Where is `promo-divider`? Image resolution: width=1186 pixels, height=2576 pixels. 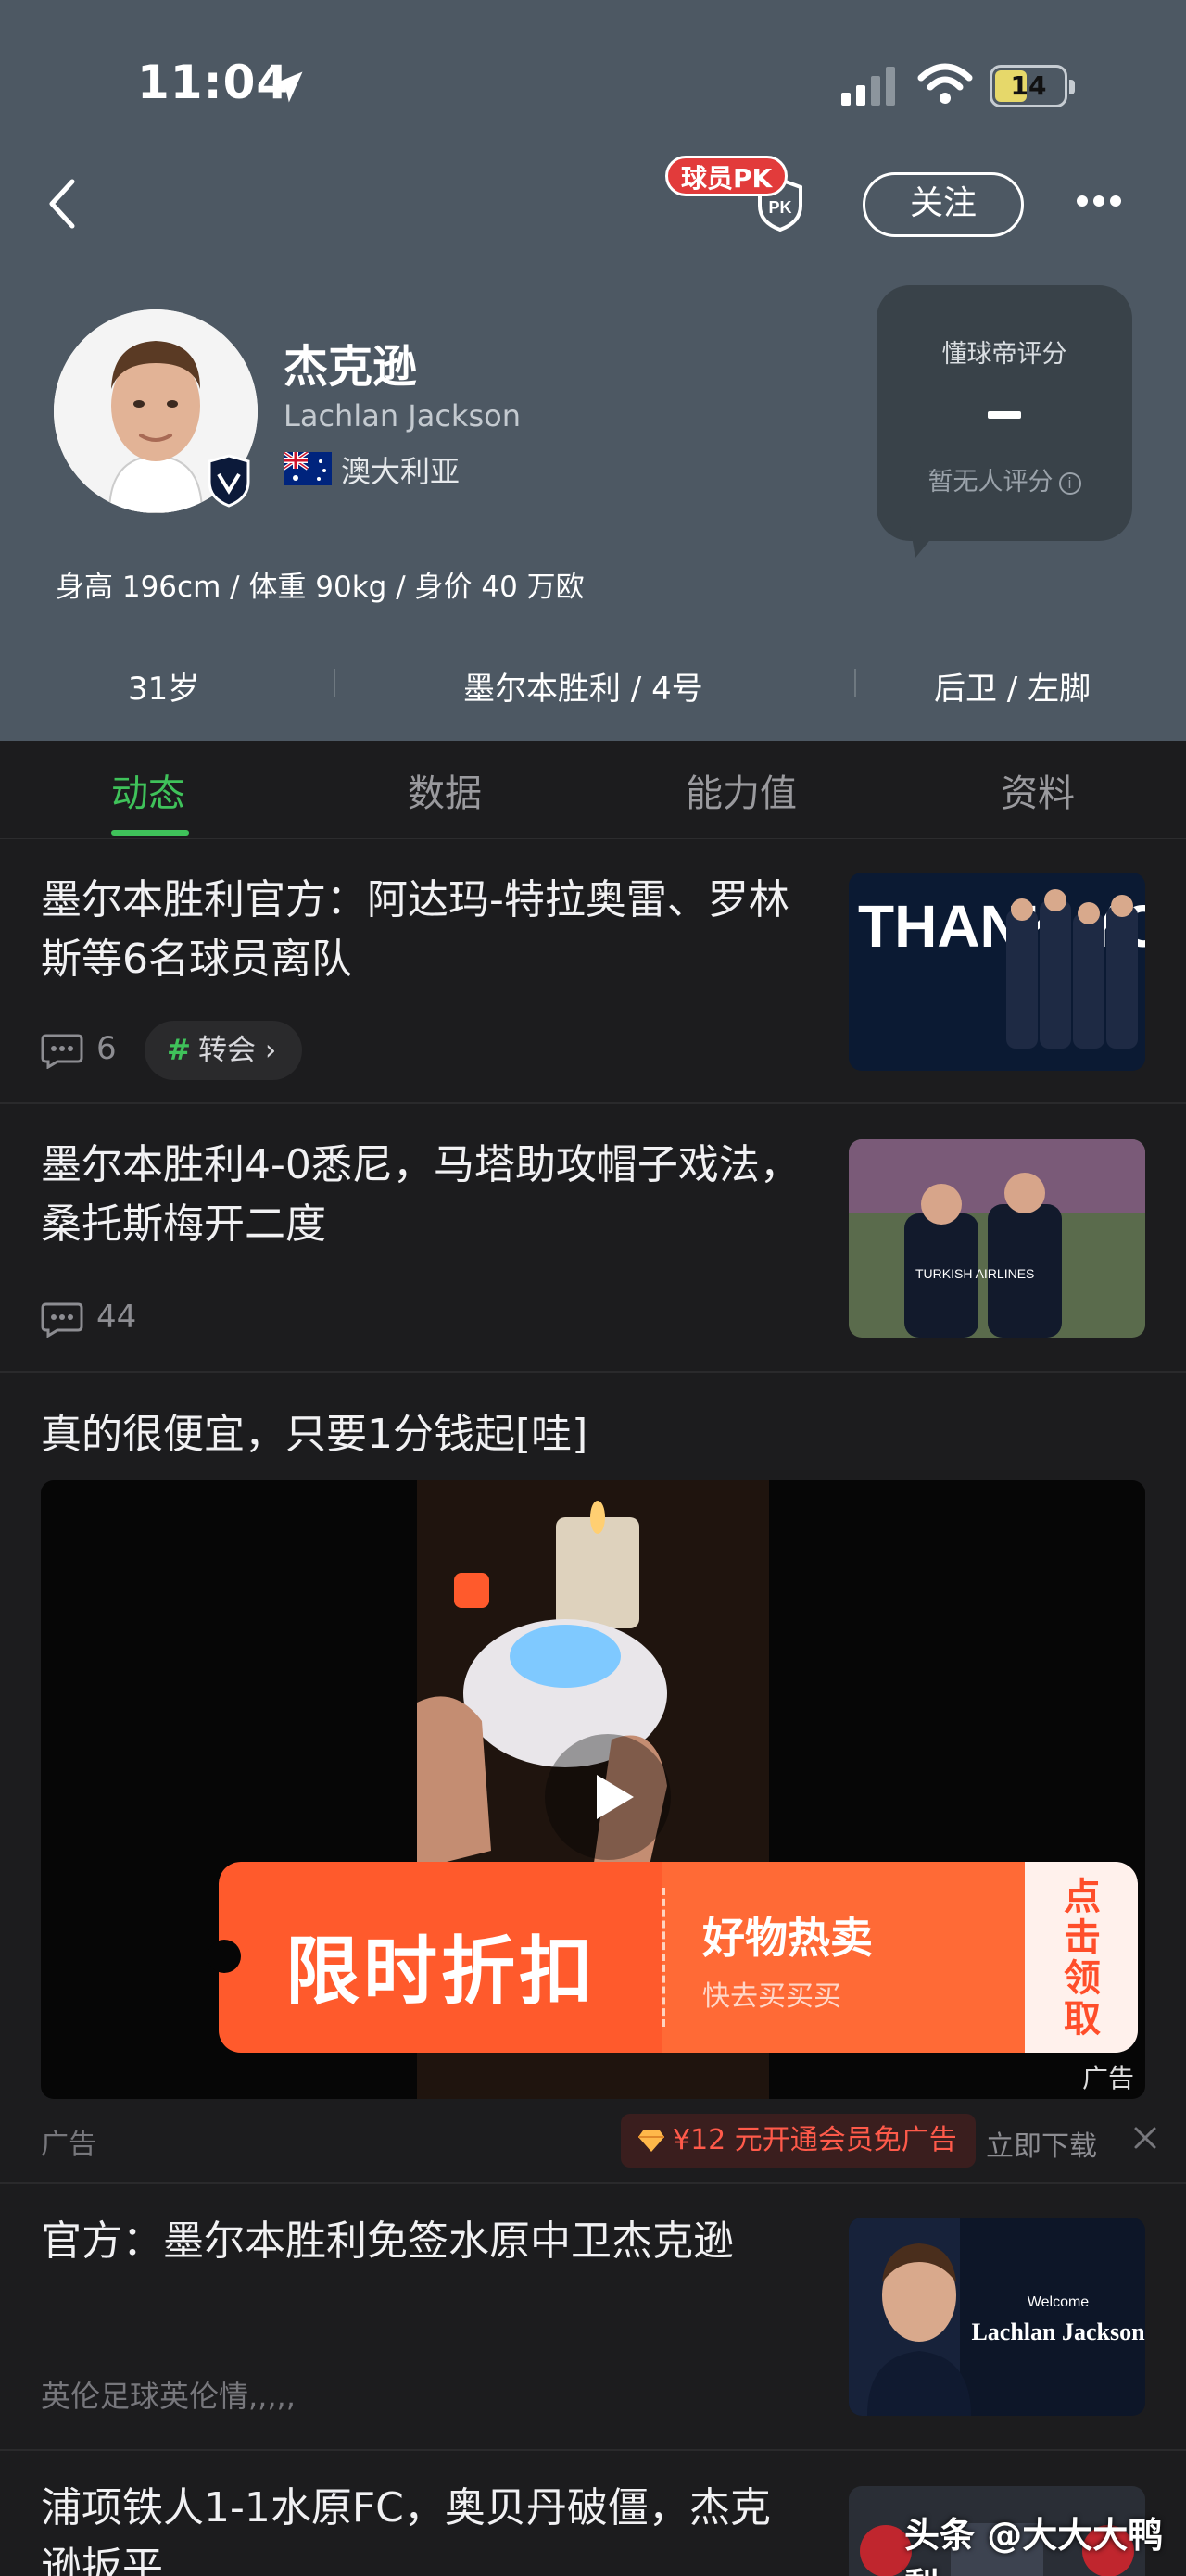 promo-divider is located at coordinates (663, 1957).